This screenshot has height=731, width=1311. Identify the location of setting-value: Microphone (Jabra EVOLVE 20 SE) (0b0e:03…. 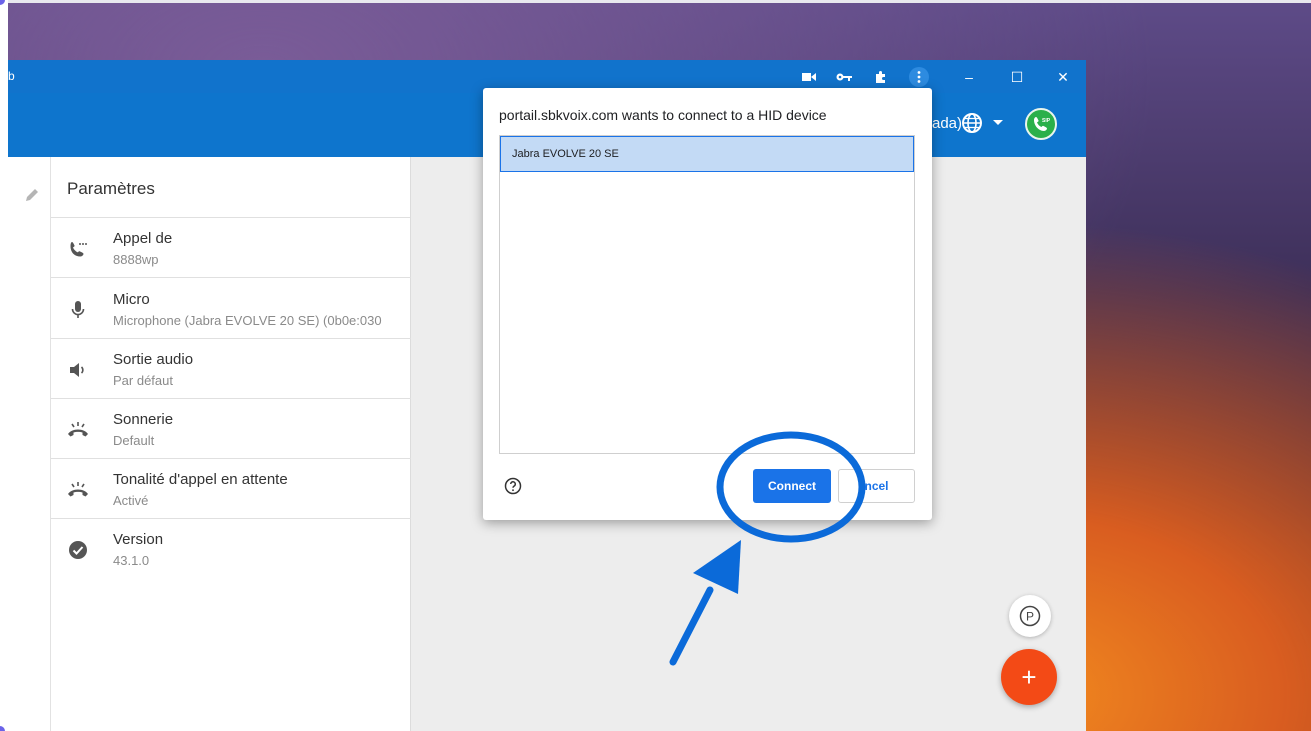
(247, 320).